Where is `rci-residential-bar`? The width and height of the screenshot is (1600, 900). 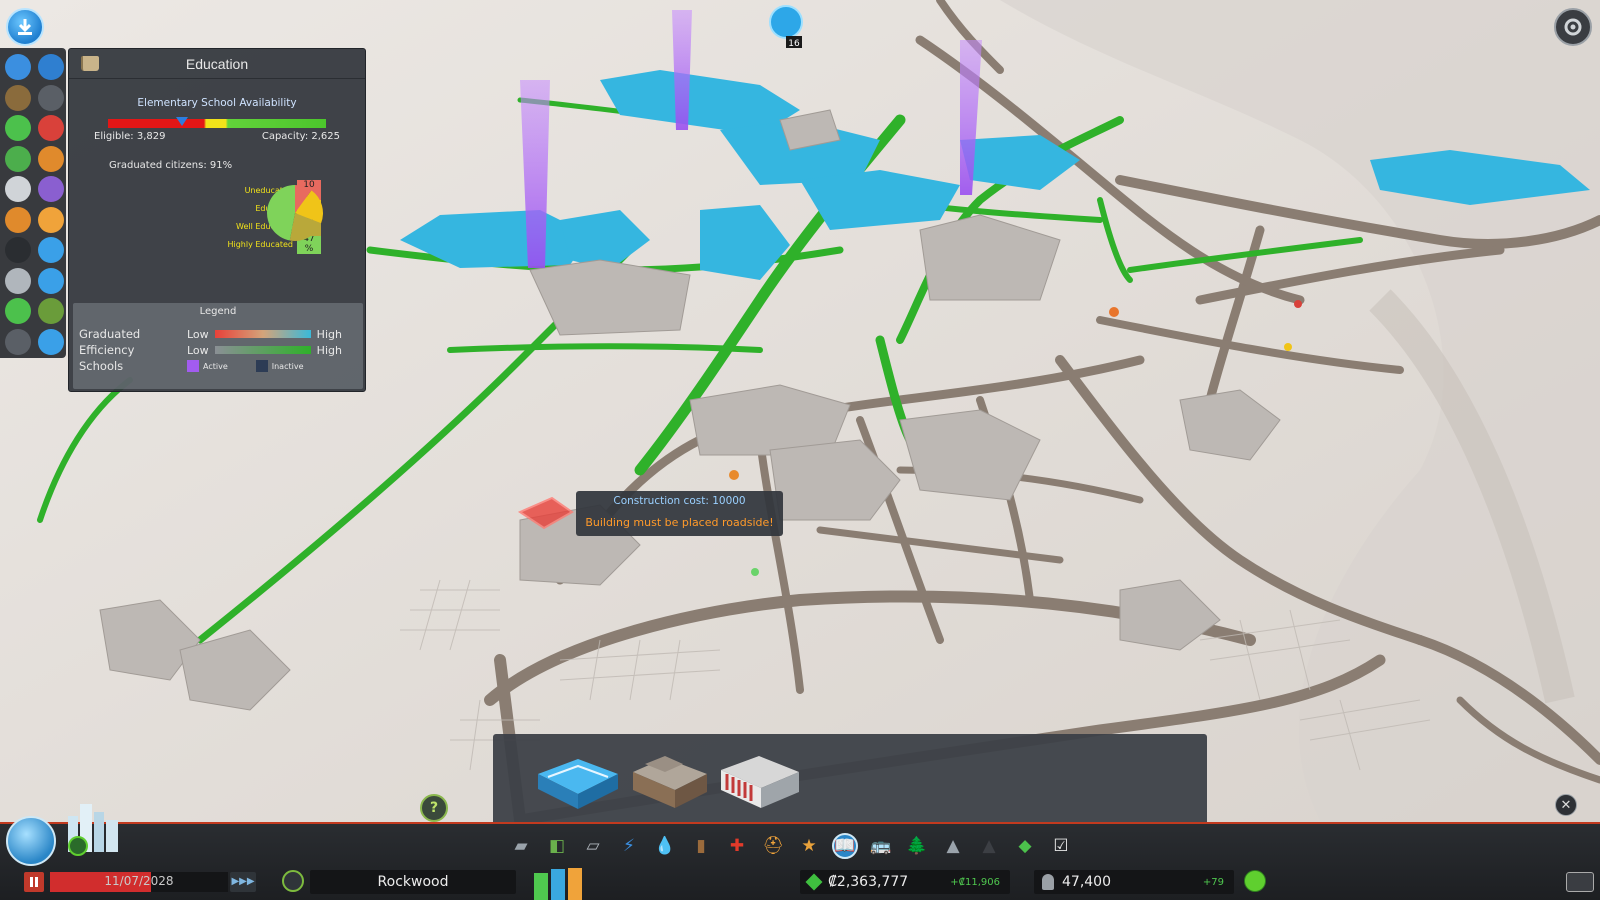 rci-residential-bar is located at coordinates (541, 886).